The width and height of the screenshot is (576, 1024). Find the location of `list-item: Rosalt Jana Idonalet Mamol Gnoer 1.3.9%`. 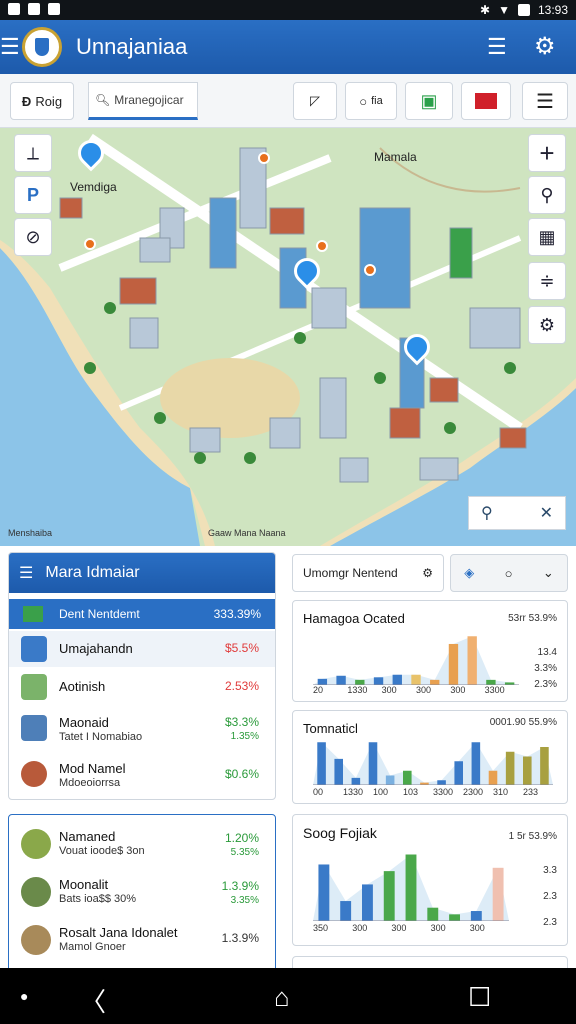

list-item: Rosalt Jana Idonalet Mamol Gnoer 1.3.9% is located at coordinates (142, 941).